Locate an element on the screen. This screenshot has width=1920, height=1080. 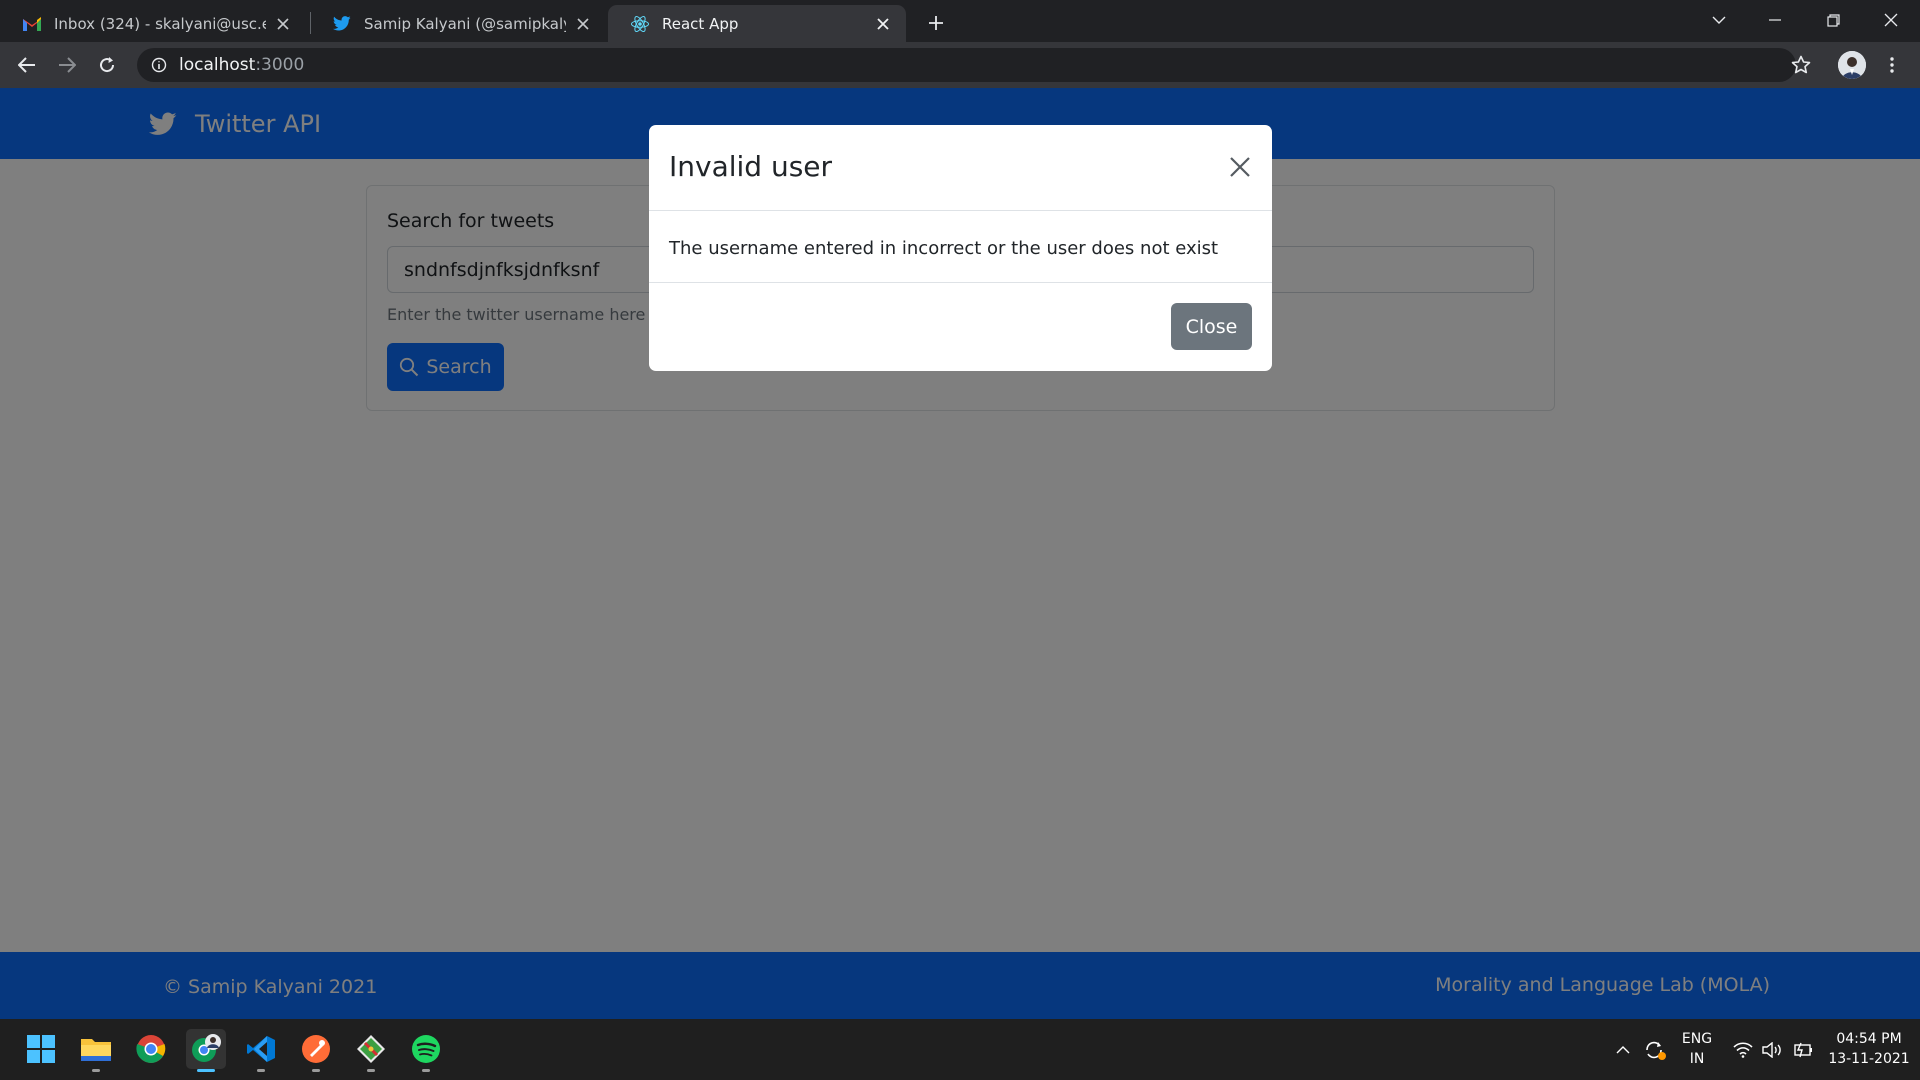
chrome-icon is located at coordinates (151, 1049).